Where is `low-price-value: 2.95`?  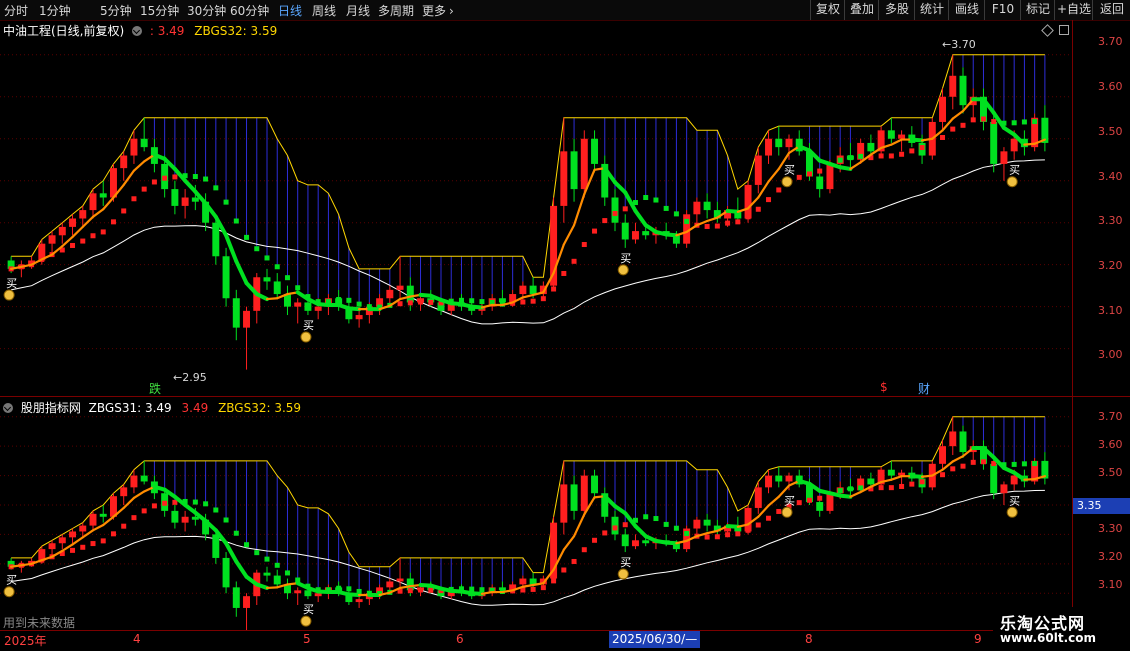
low-price-value: 2.95 is located at coordinates (194, 377).